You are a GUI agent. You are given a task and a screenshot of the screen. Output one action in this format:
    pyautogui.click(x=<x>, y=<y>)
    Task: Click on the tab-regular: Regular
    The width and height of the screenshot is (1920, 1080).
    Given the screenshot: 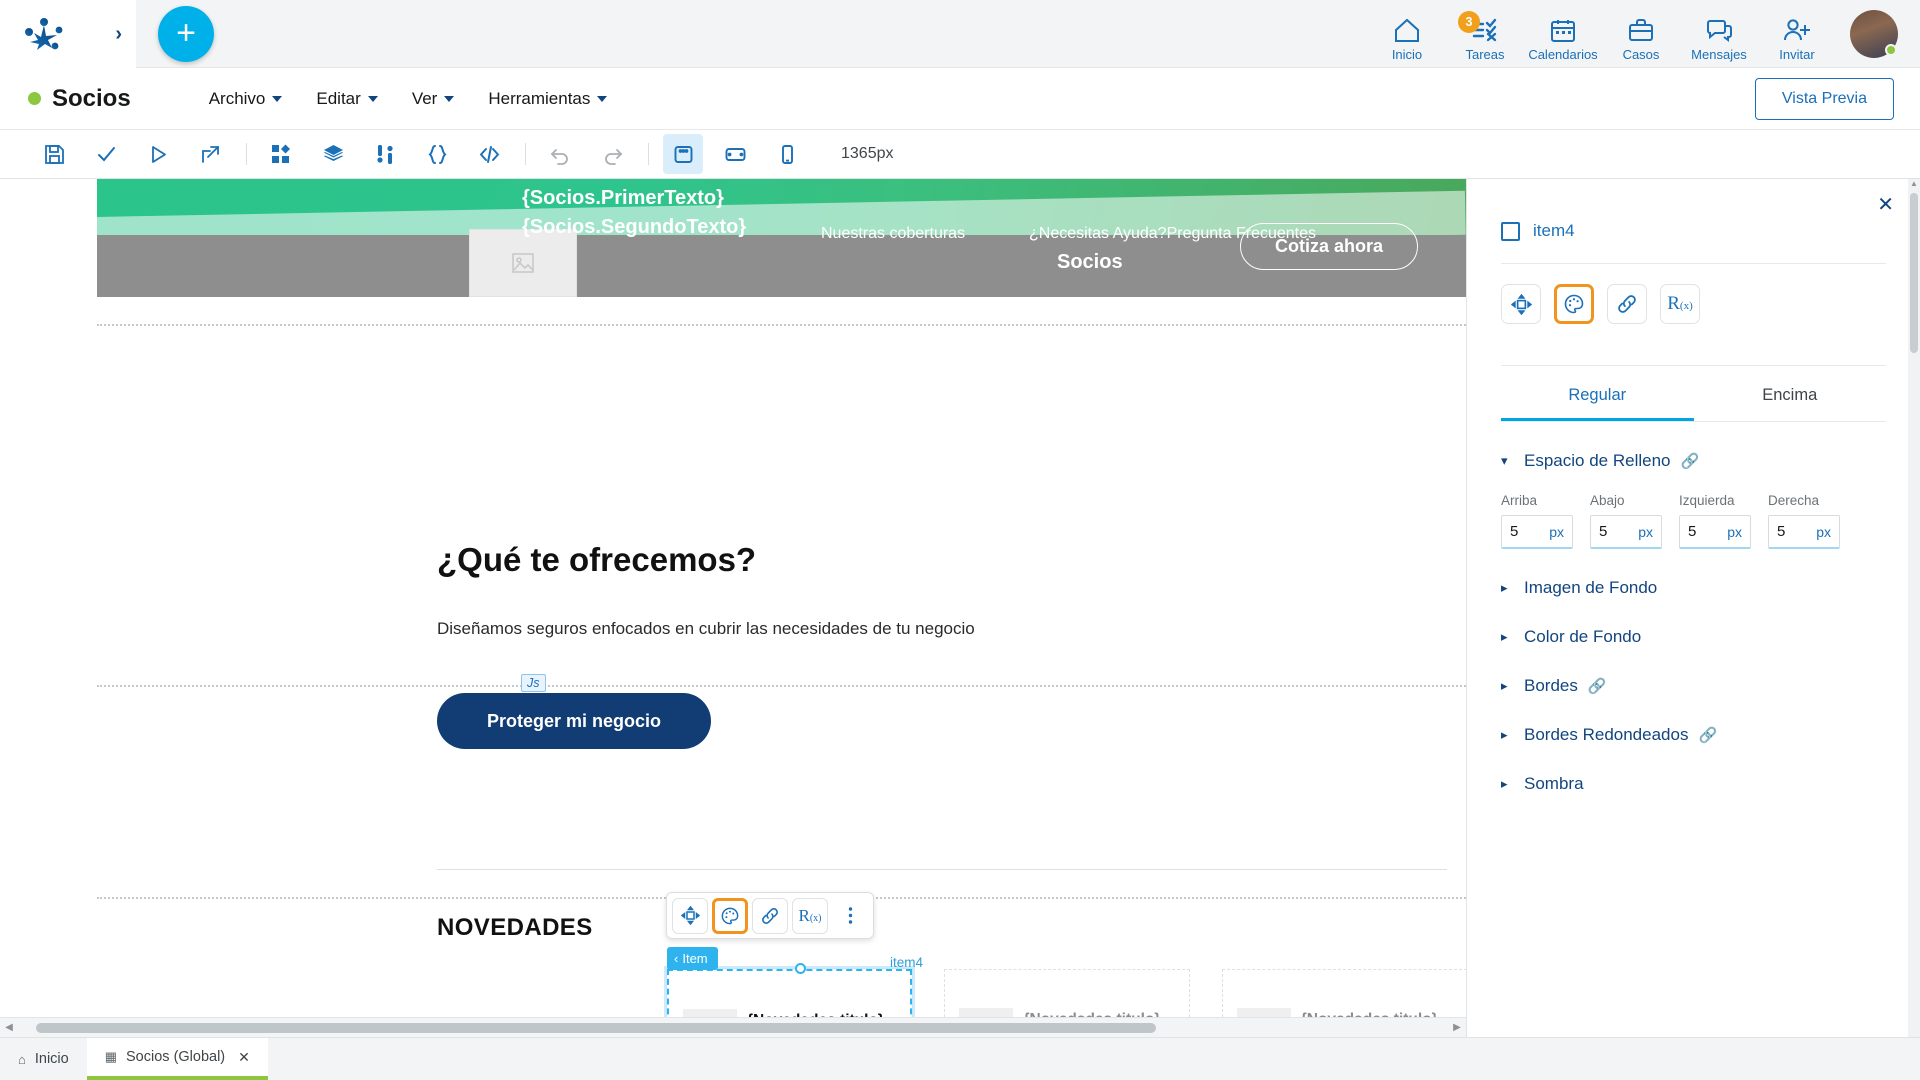 What is the action you would take?
    pyautogui.click(x=1597, y=403)
    